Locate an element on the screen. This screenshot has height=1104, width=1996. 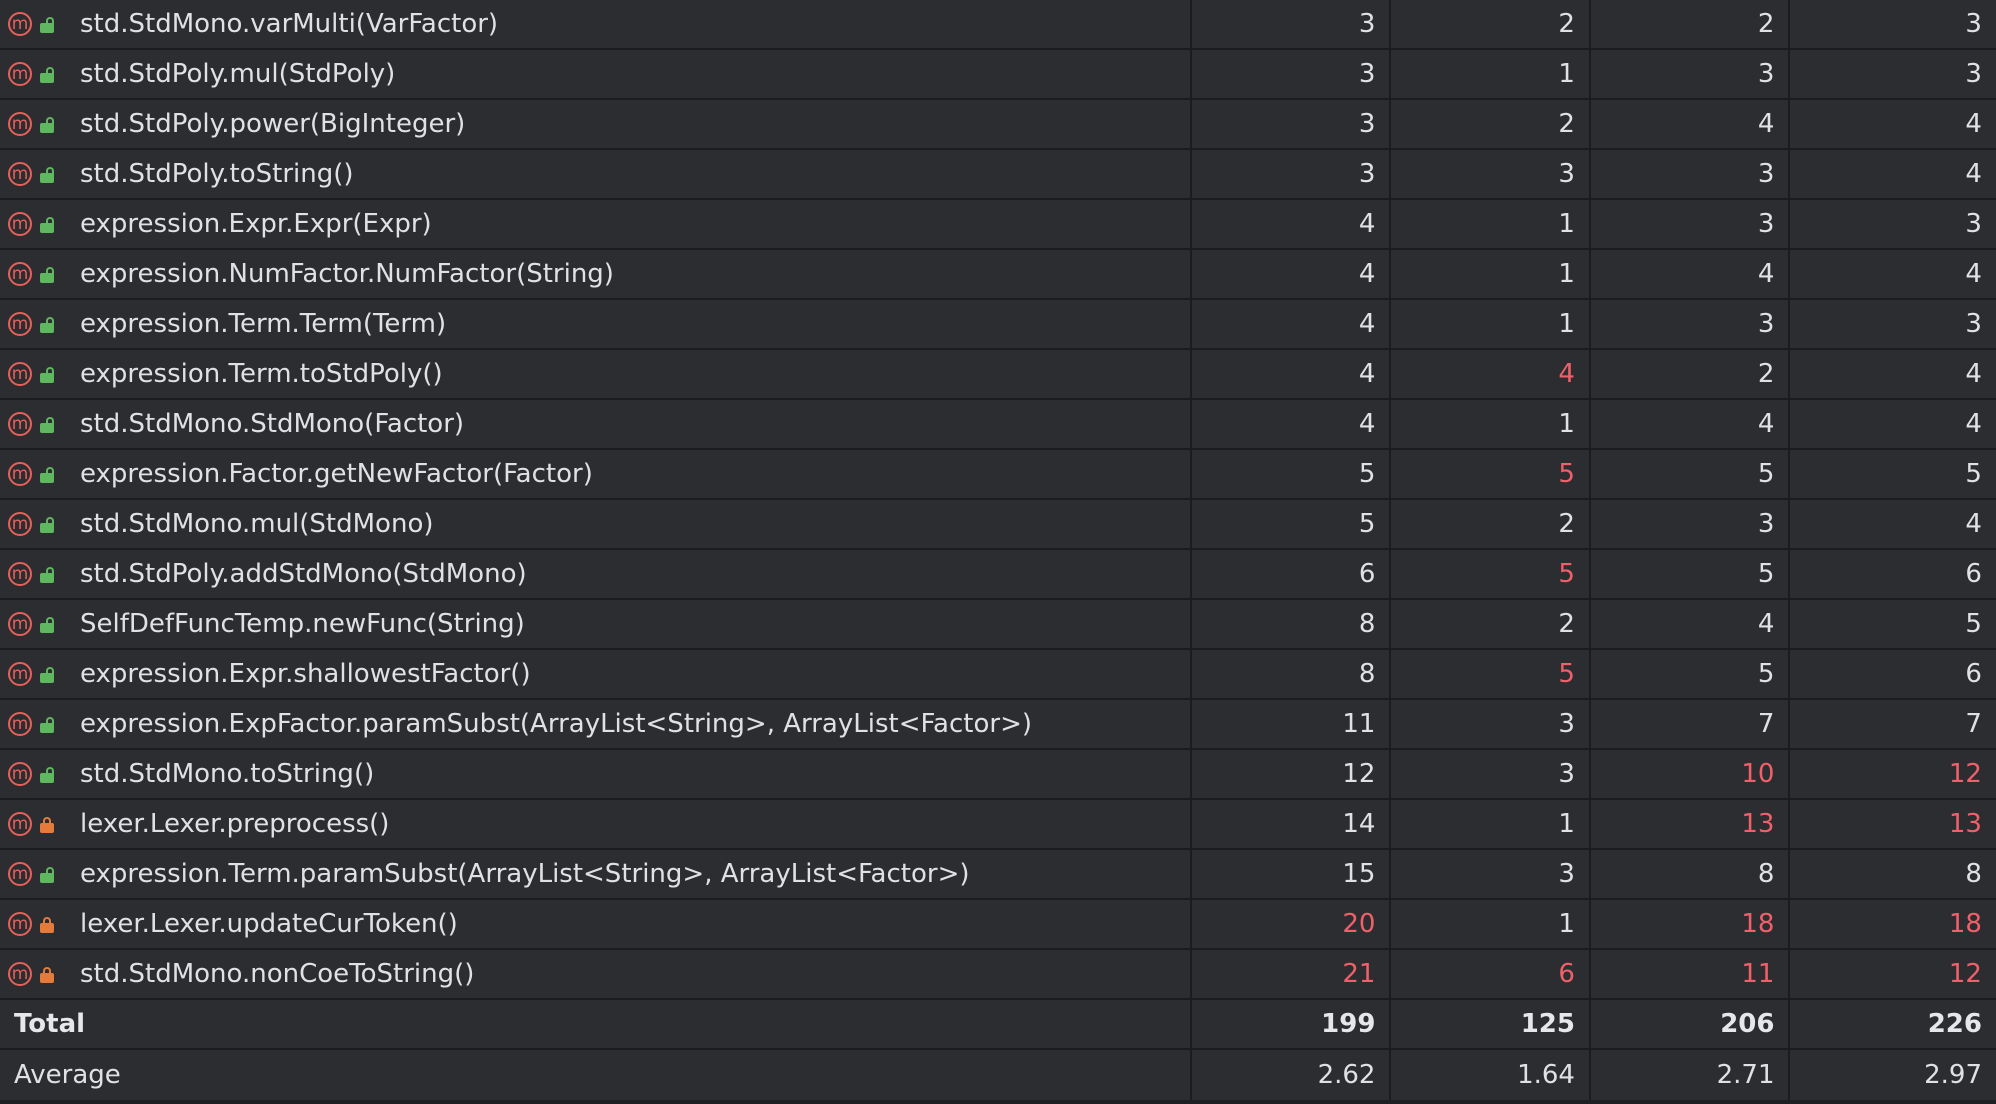
average-value-1: 2.62 is located at coordinates (1292, 1075).